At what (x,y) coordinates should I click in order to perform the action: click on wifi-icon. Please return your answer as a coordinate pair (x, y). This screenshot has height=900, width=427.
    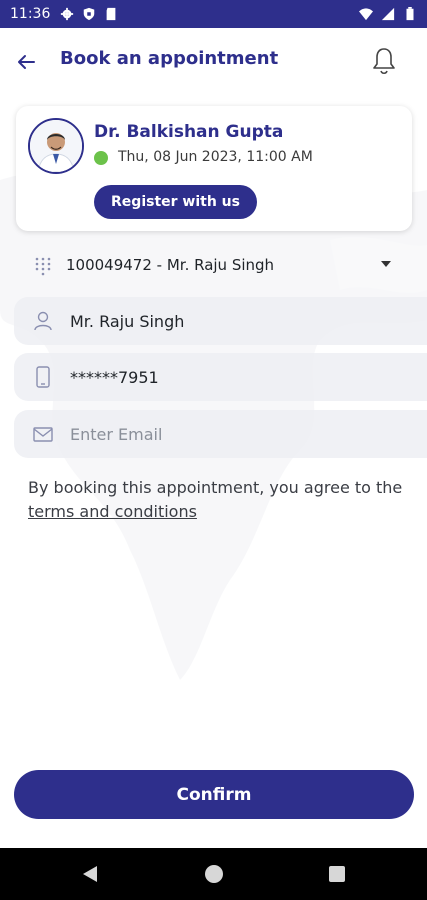
    Looking at the image, I should click on (366, 14).